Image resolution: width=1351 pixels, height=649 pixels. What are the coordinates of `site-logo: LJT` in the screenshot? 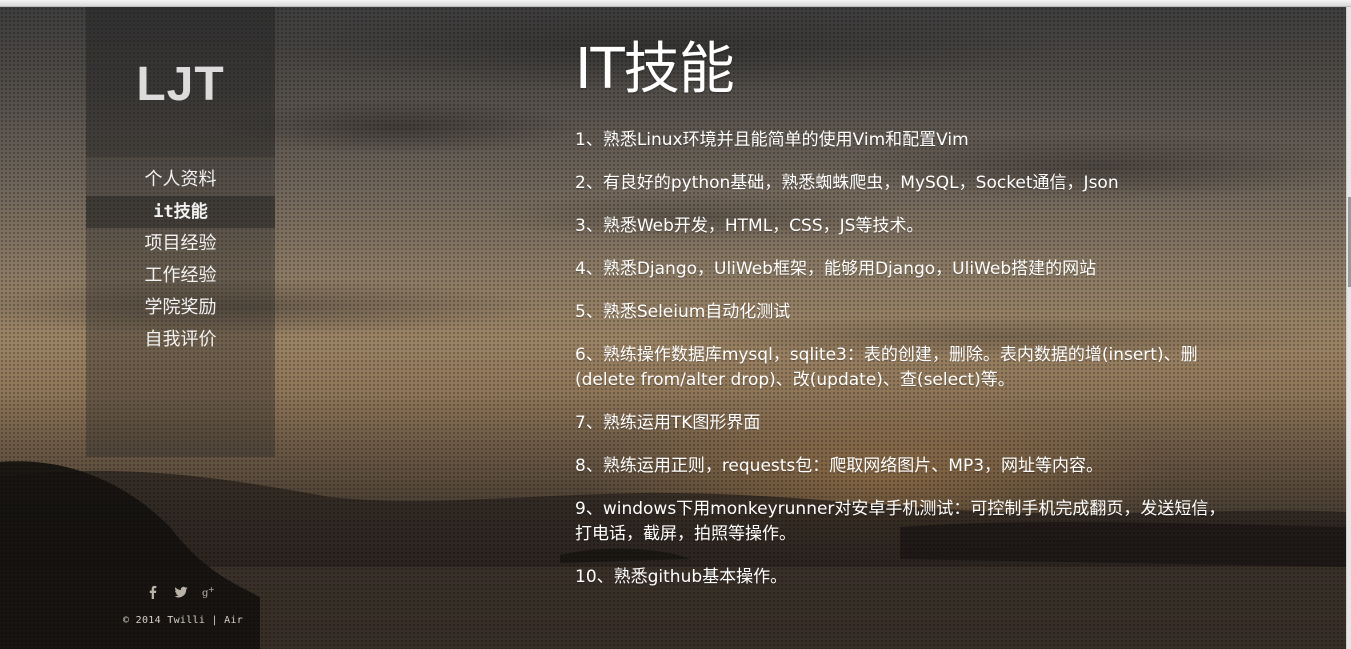 It's located at (180, 82).